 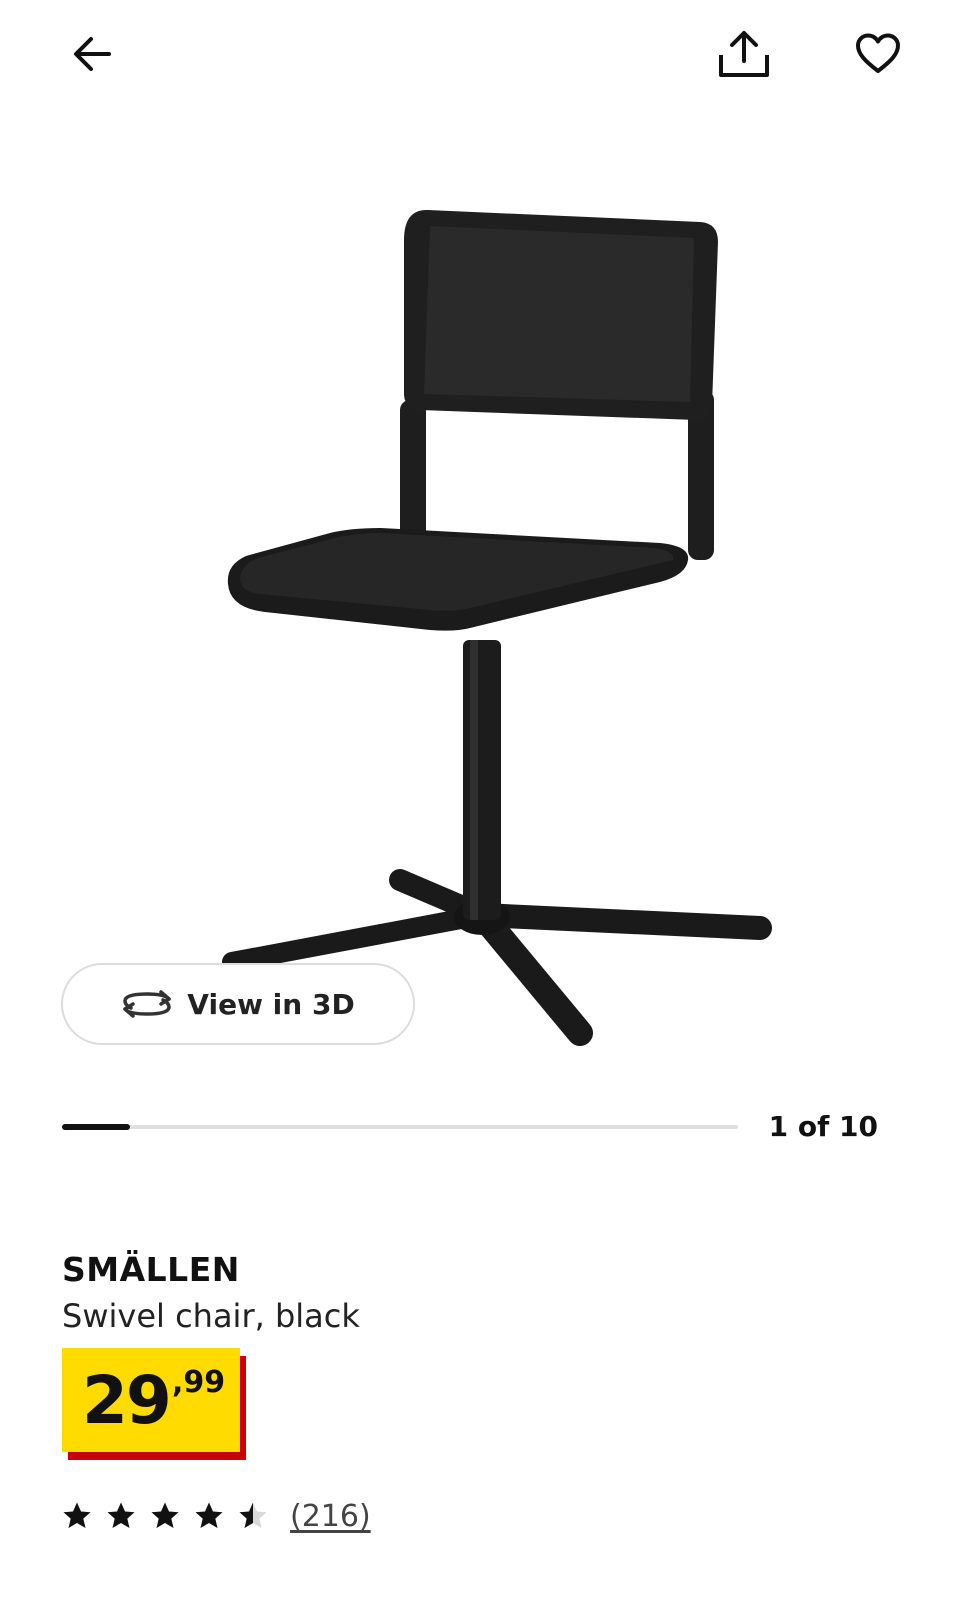 What do you see at coordinates (199, 1382) in the screenshot?
I see `price-decimal: ,99` at bounding box center [199, 1382].